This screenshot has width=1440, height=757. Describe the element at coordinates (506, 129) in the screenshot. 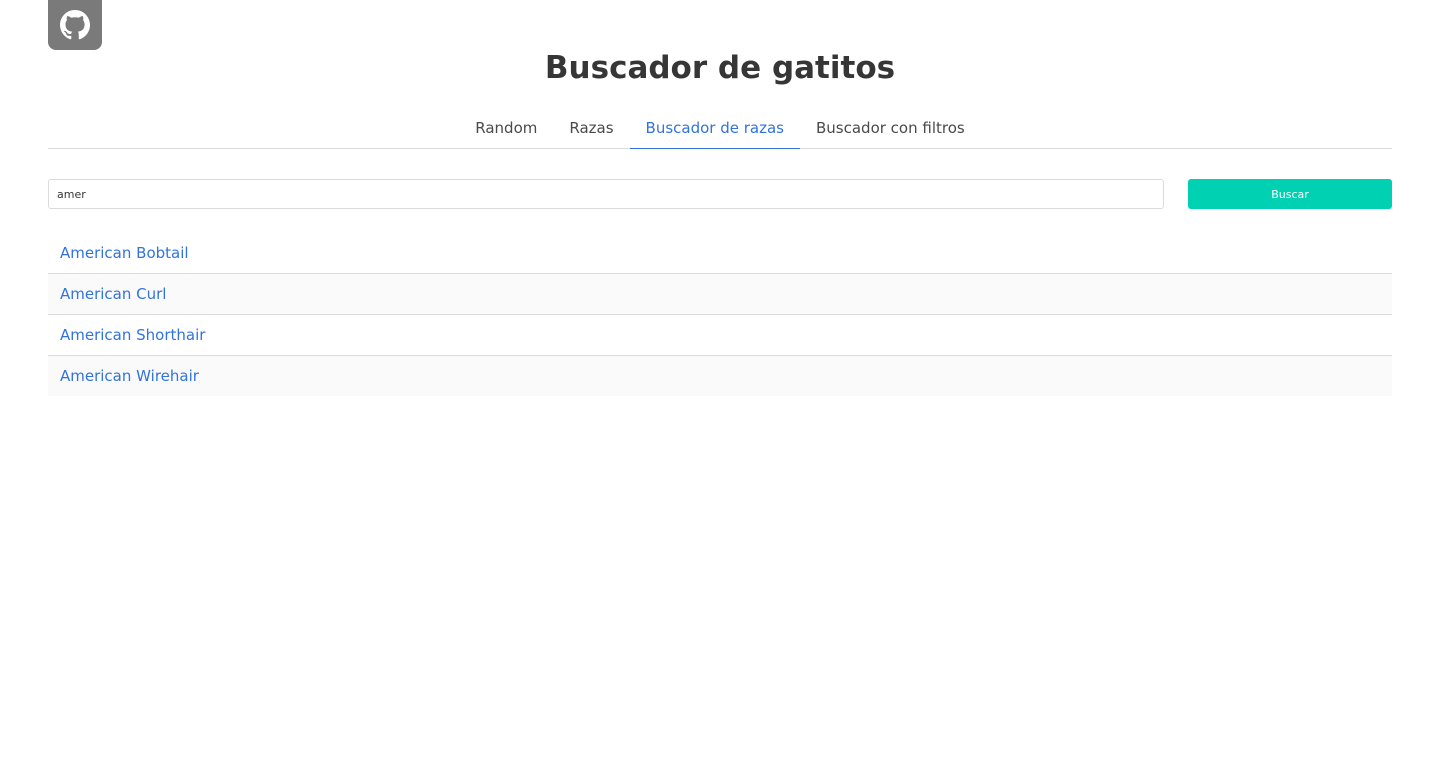

I see `tab-random: Random` at that location.